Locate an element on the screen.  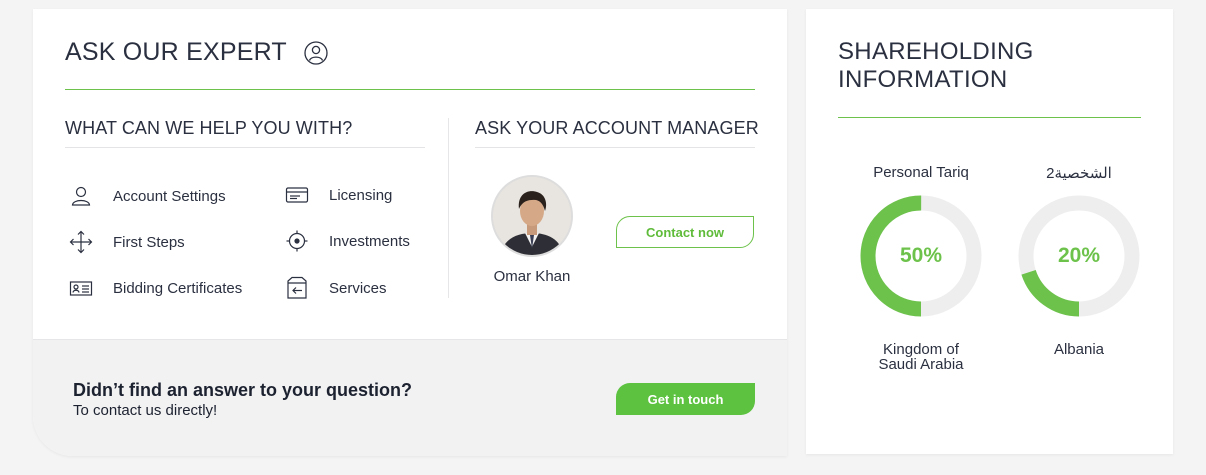
user-icon is located at coordinates (81, 196).